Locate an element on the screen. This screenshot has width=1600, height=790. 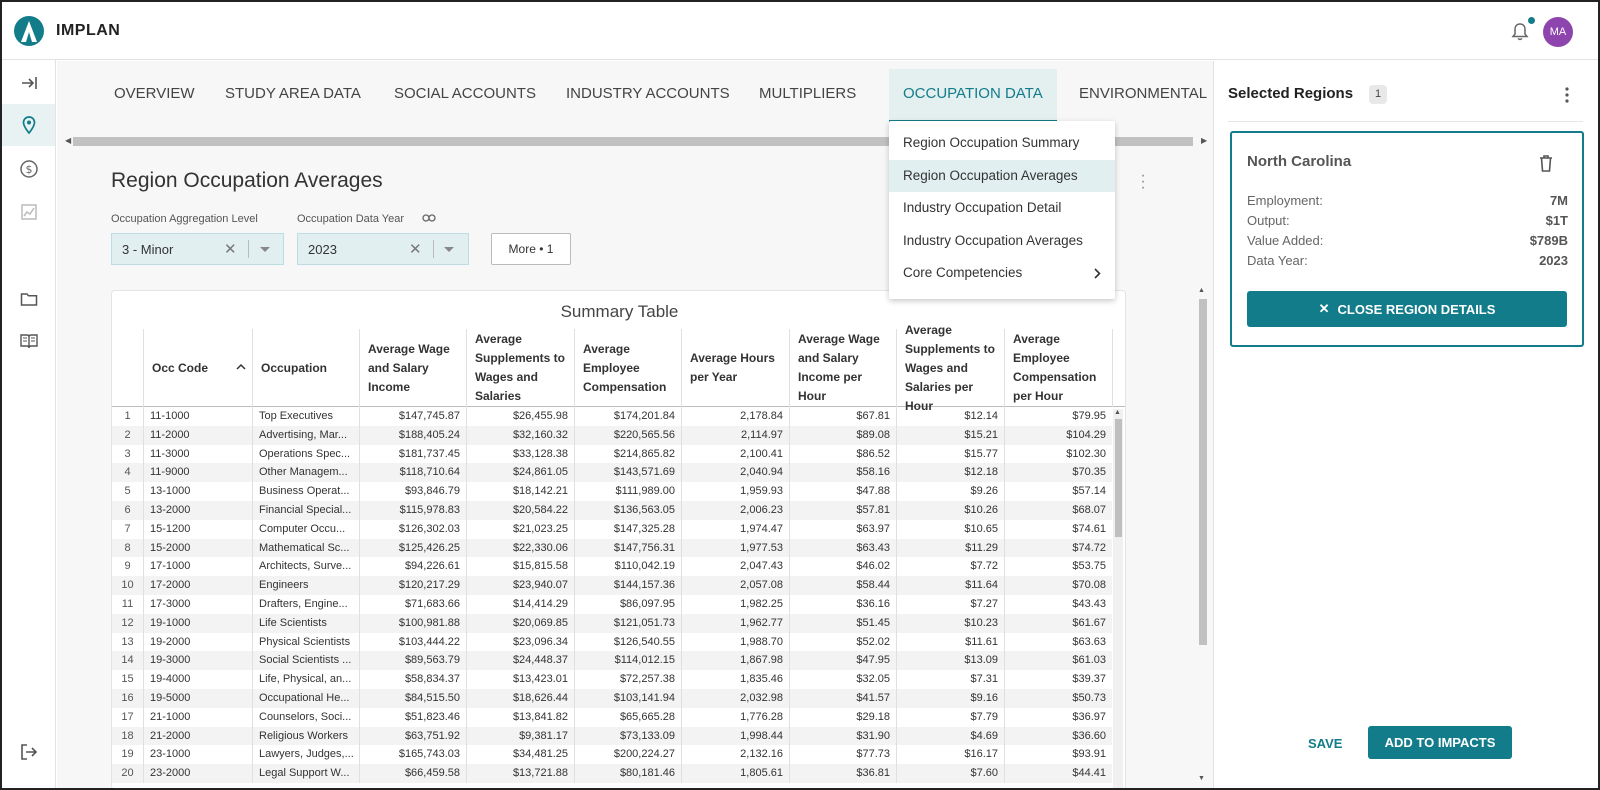
tab-multipliers: MULTIPLIERS is located at coordinates (807, 95).